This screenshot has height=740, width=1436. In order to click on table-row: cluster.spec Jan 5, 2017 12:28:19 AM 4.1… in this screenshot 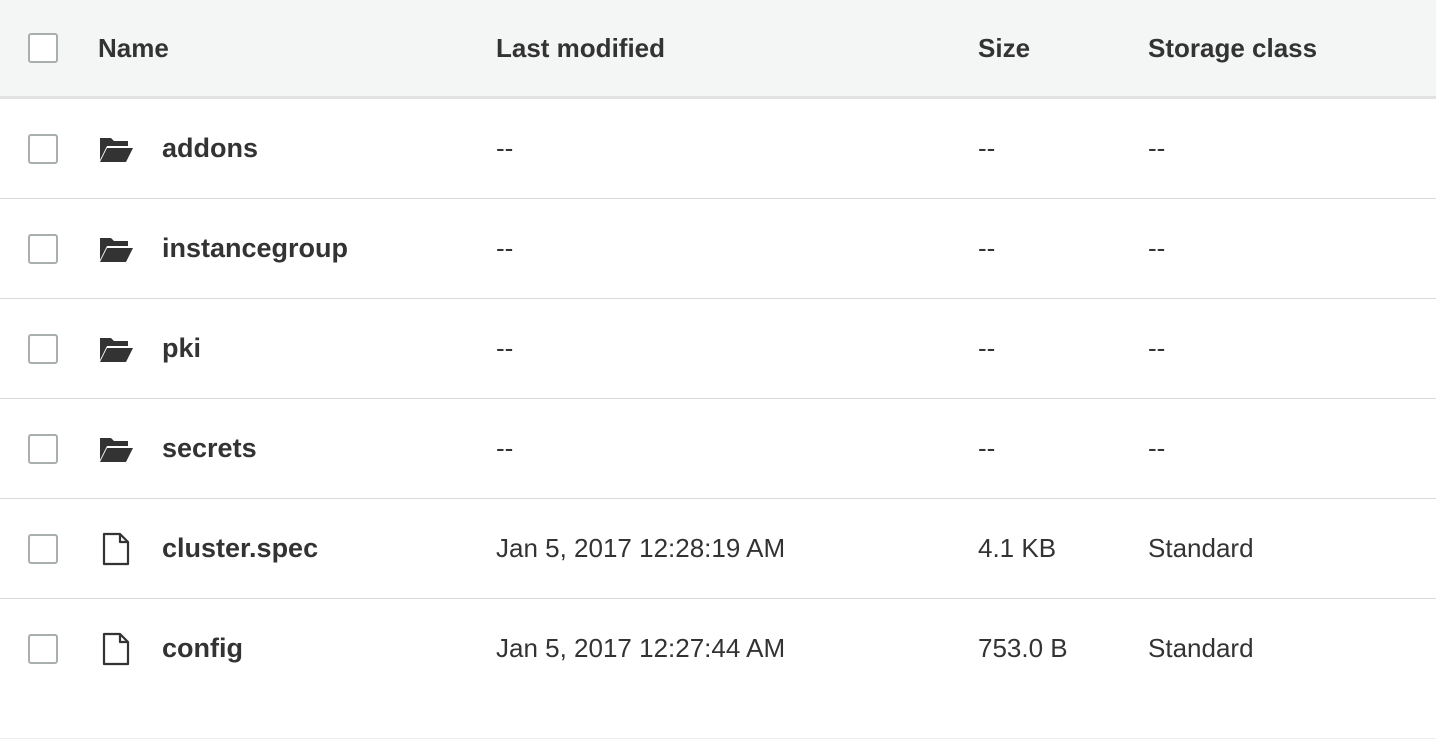, I will do `click(718, 549)`.